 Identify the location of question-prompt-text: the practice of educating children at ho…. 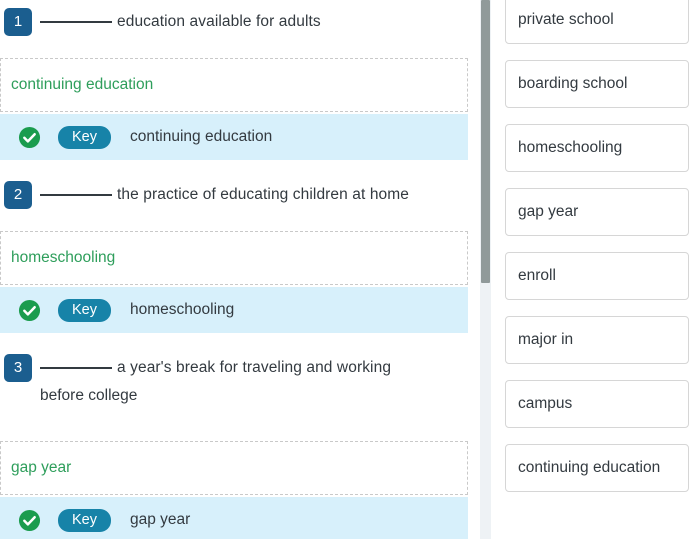
(224, 195).